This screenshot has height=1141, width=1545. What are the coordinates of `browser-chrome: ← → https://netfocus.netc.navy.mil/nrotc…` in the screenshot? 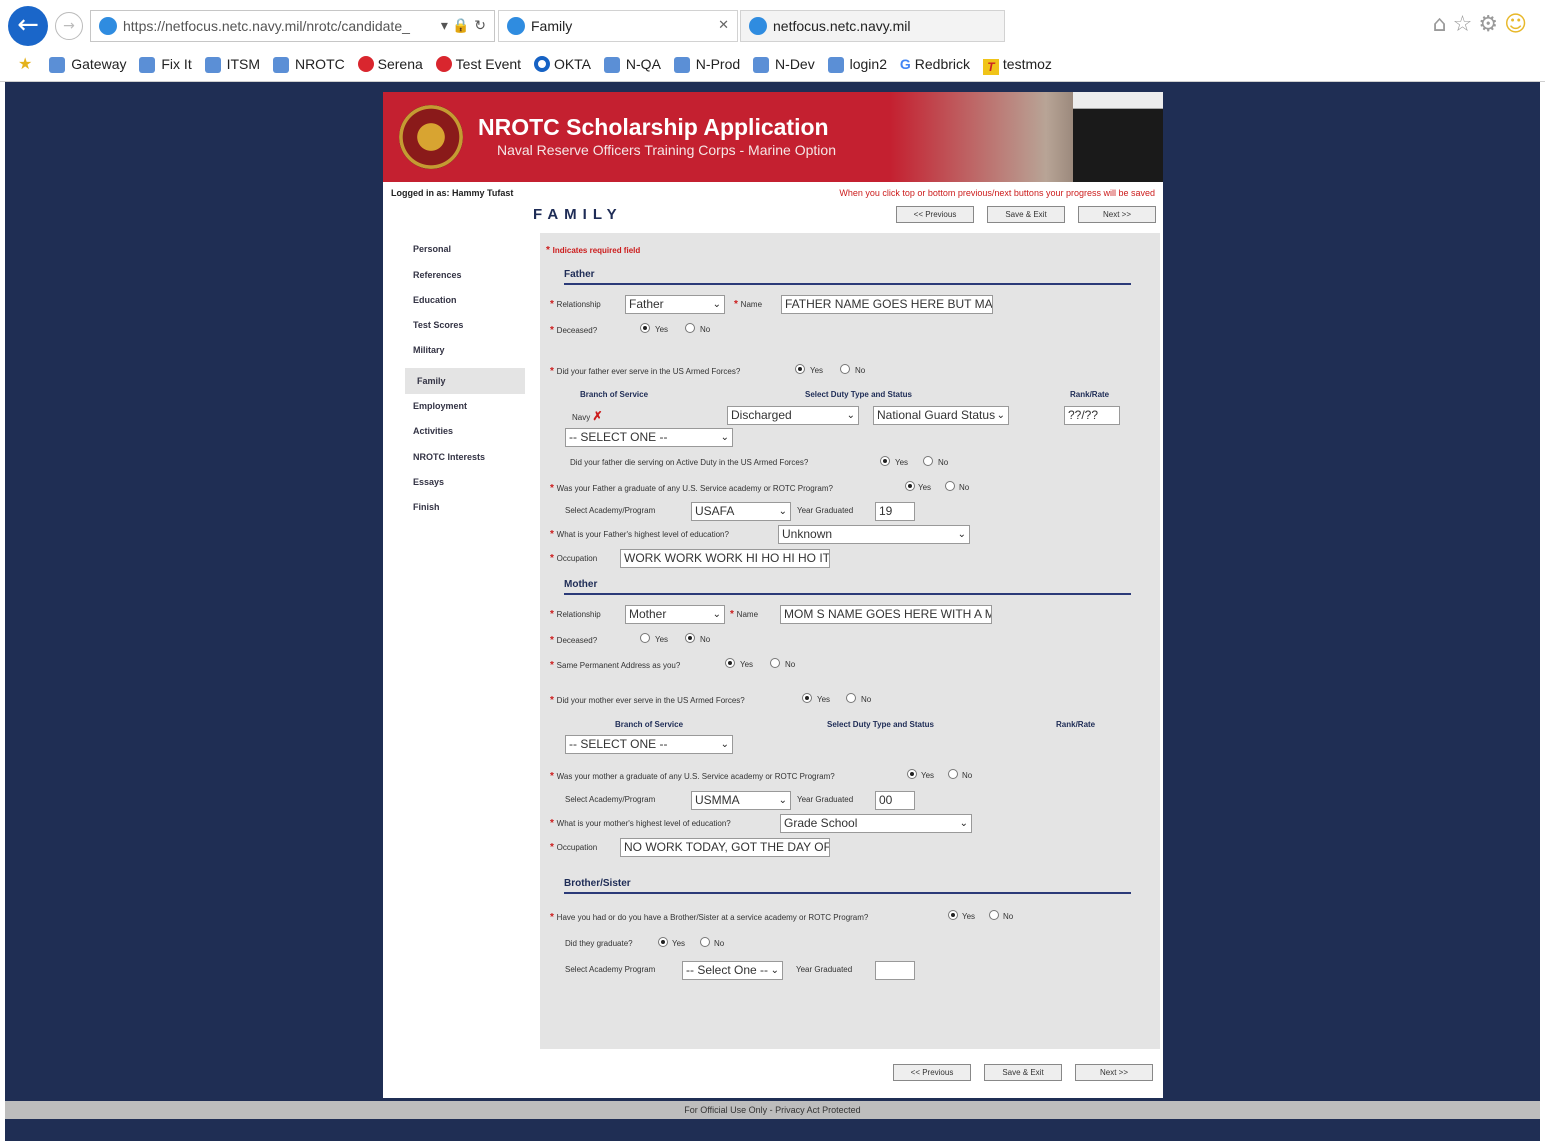 It's located at (772, 41).